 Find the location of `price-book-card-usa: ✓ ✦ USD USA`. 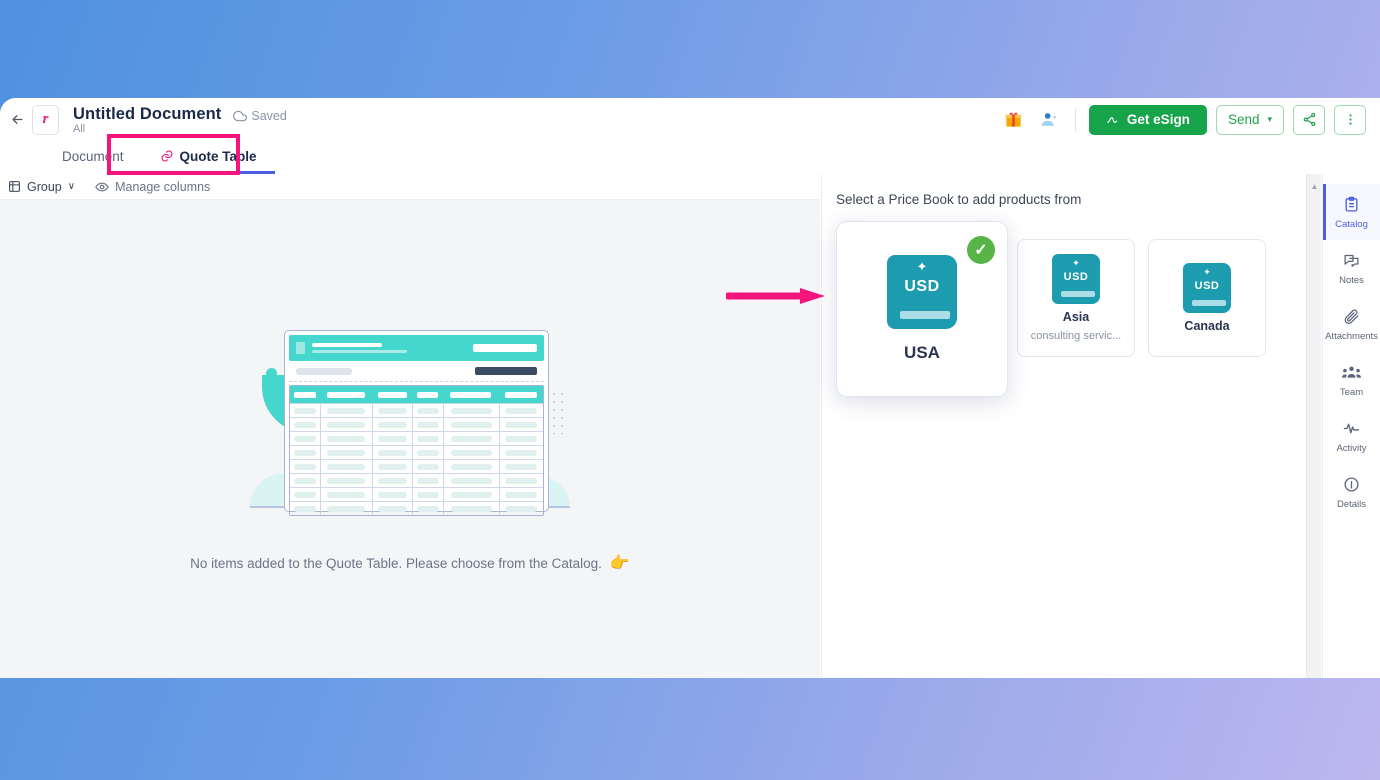

price-book-card-usa: ✓ ✦ USD USA is located at coordinates (922, 309).